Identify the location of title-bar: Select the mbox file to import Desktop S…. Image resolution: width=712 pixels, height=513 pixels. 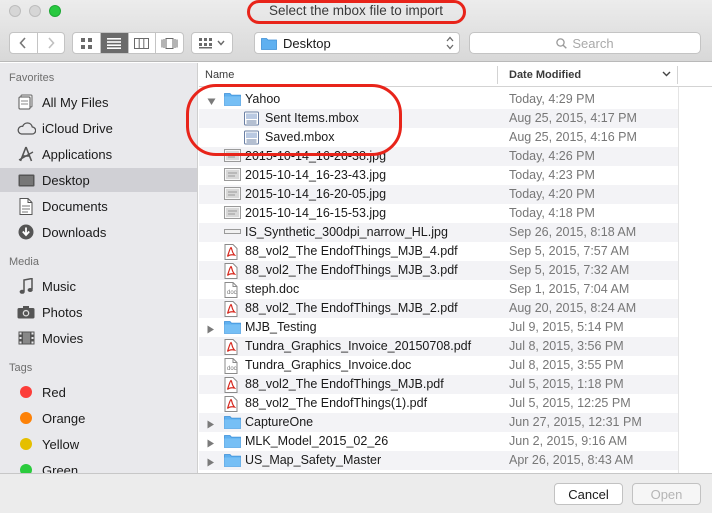
(356, 31).